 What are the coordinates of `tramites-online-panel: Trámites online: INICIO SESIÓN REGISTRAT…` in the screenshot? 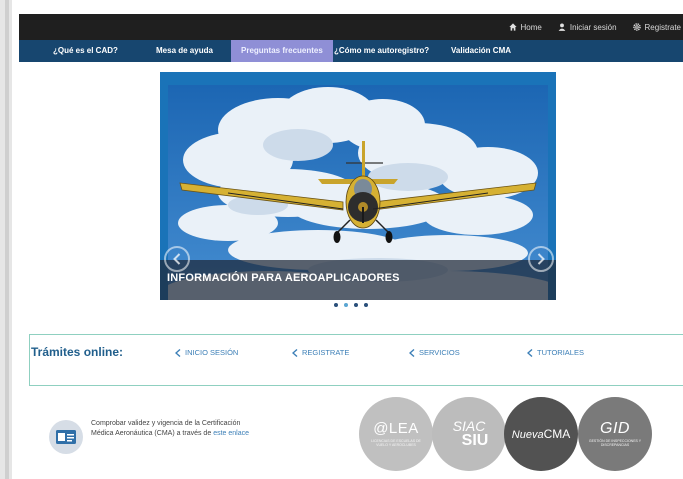 It's located at (356, 360).